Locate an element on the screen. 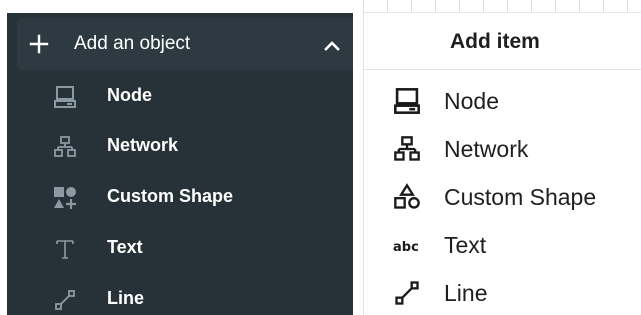  left-item-node: Node is located at coordinates (180, 96).